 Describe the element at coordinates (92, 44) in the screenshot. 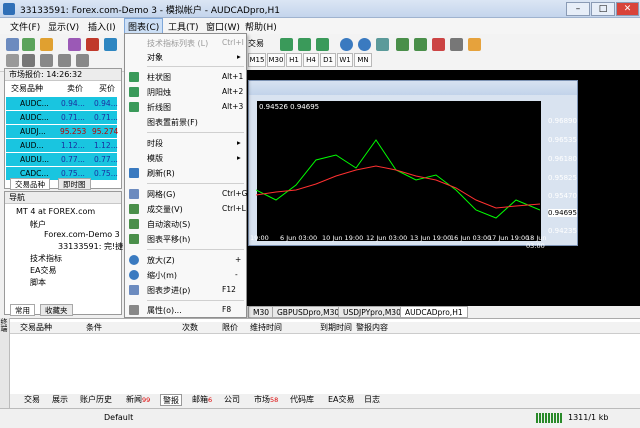

I see `terminal-icon` at that location.